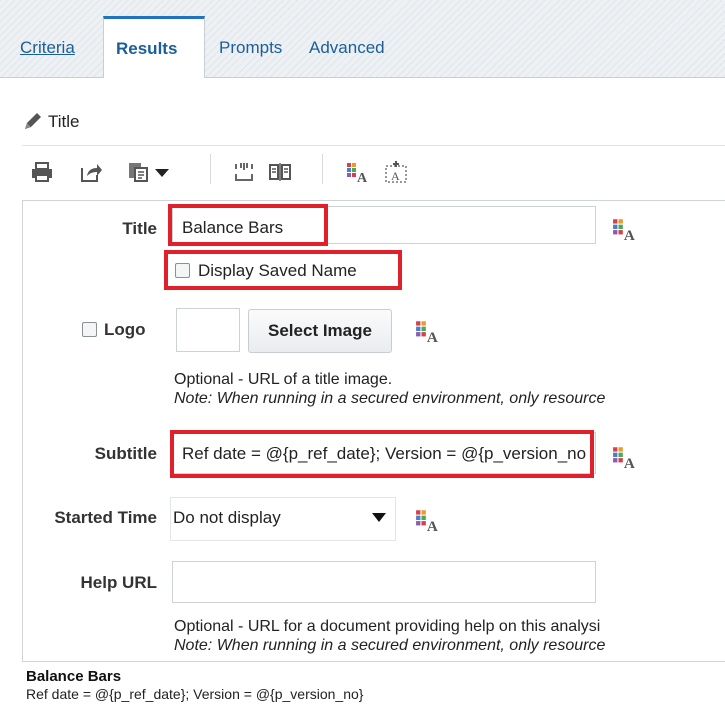 The height and width of the screenshot is (713, 725). Describe the element at coordinates (379, 518) in the screenshot. I see `chevron-down-icon` at that location.